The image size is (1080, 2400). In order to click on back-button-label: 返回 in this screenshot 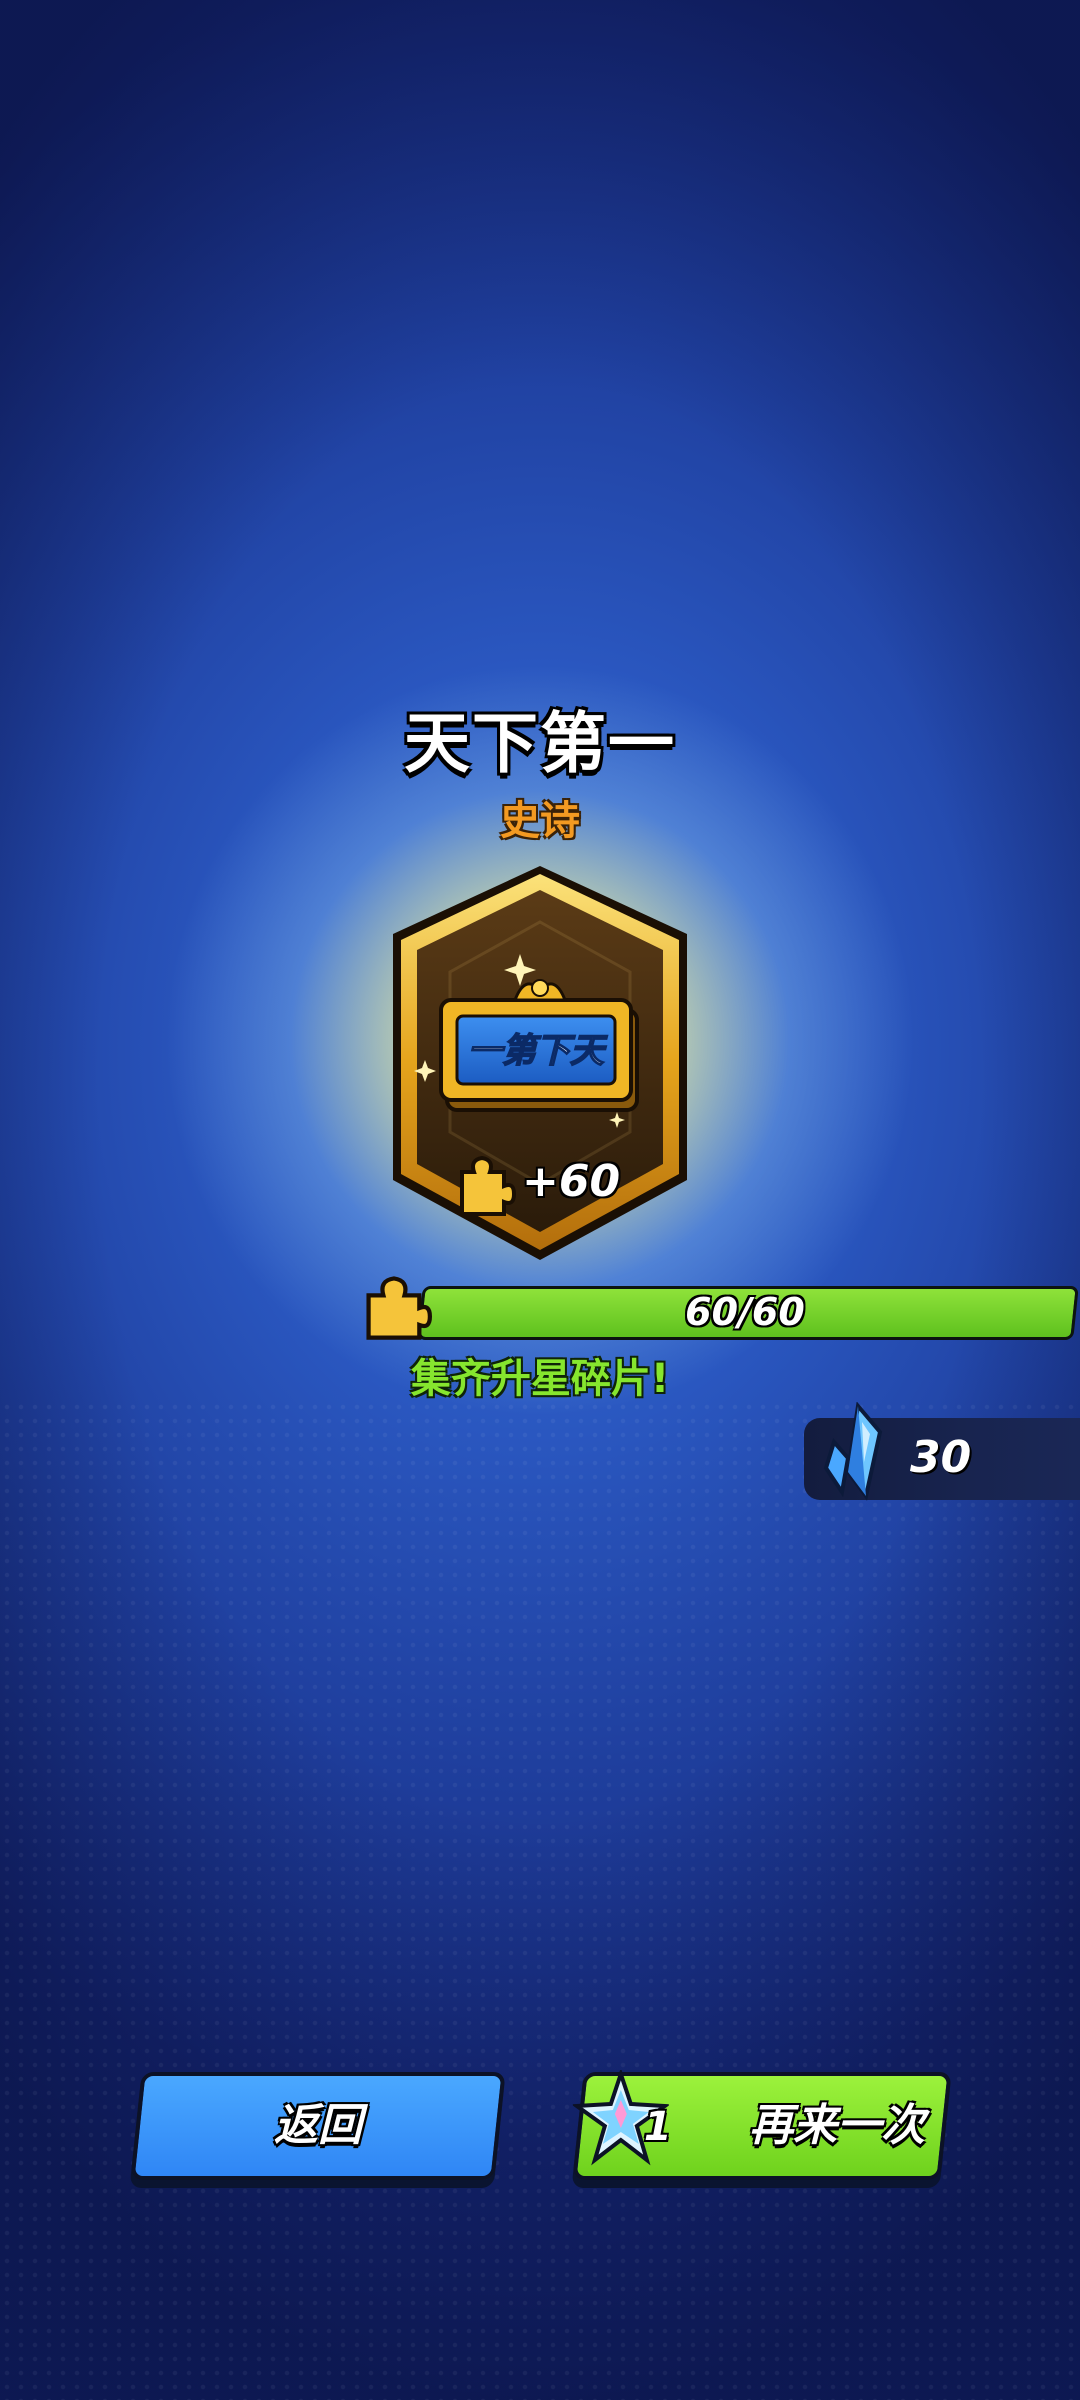, I will do `click(318, 2125)`.